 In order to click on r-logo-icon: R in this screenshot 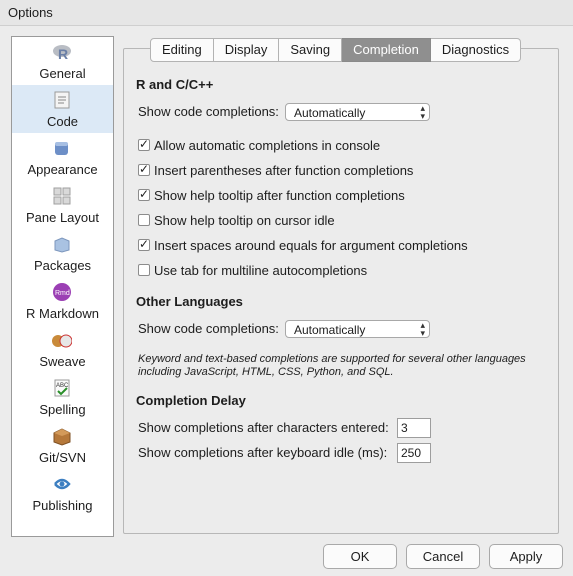, I will do `click(62, 53)`.